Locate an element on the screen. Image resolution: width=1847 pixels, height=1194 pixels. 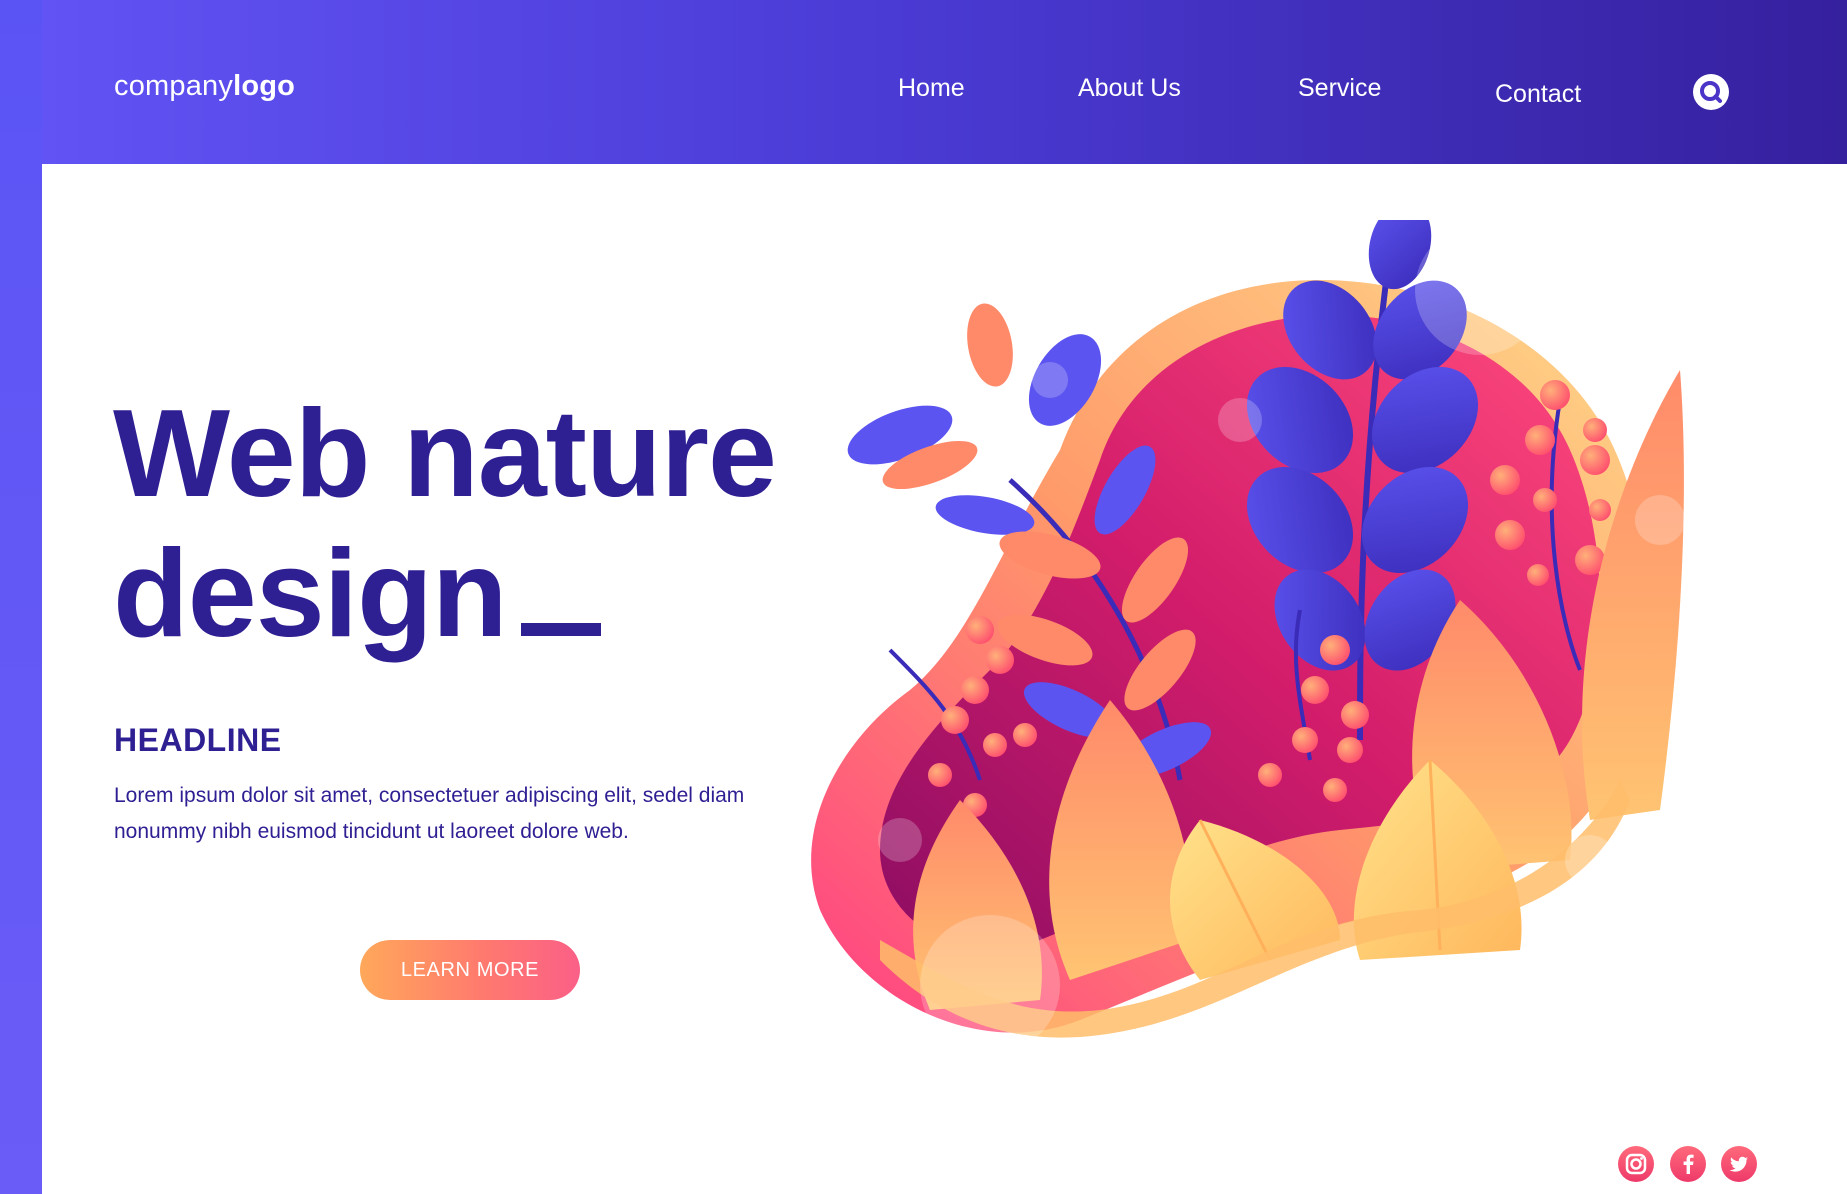
hero-title-line-2: design is located at coordinates (310, 594).